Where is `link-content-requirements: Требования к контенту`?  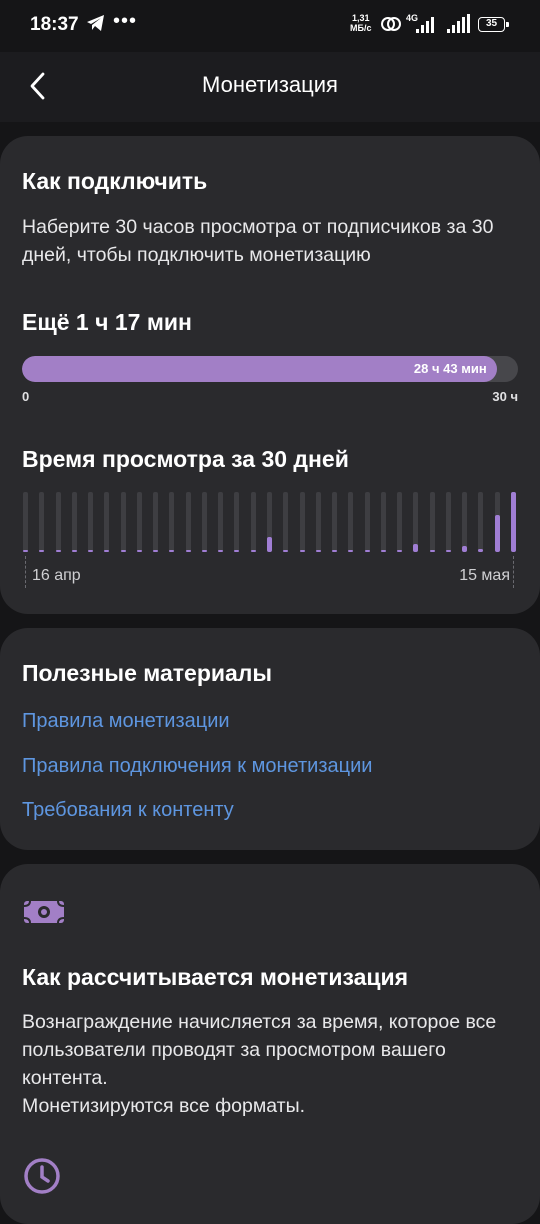
link-content-requirements: Требования к контенту is located at coordinates (128, 810).